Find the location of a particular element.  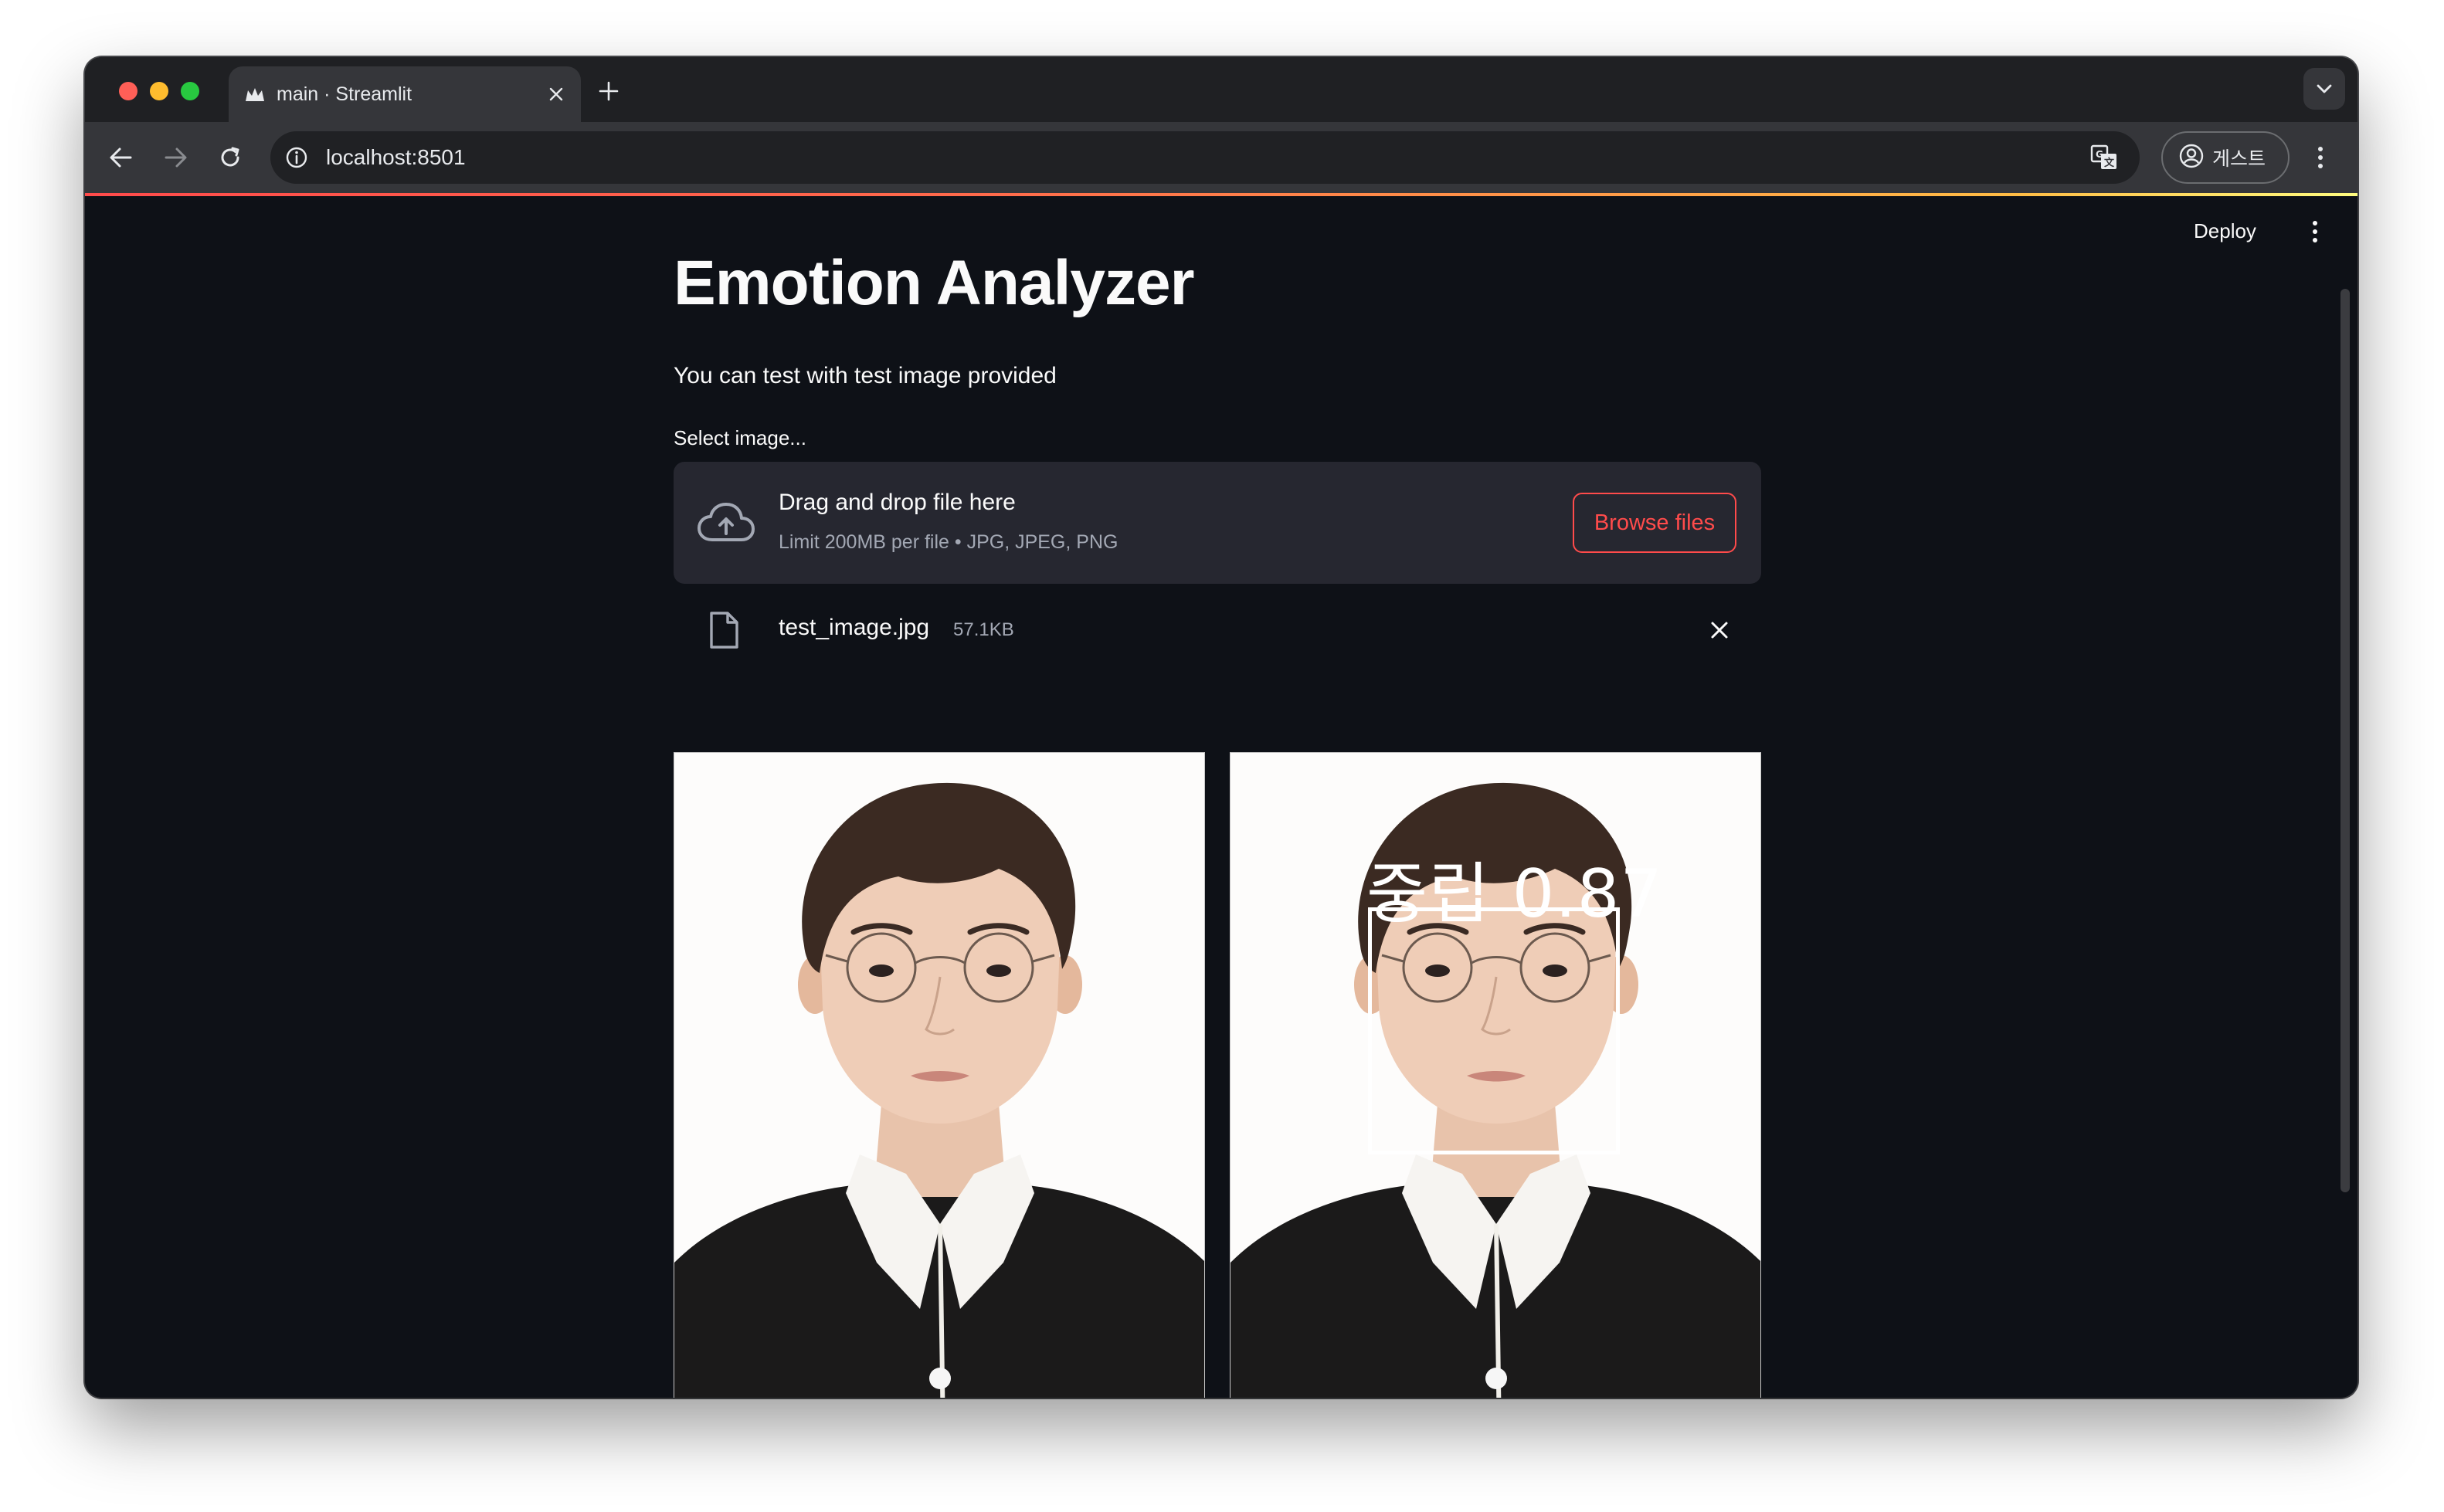

original-image is located at coordinates (939, 1075).